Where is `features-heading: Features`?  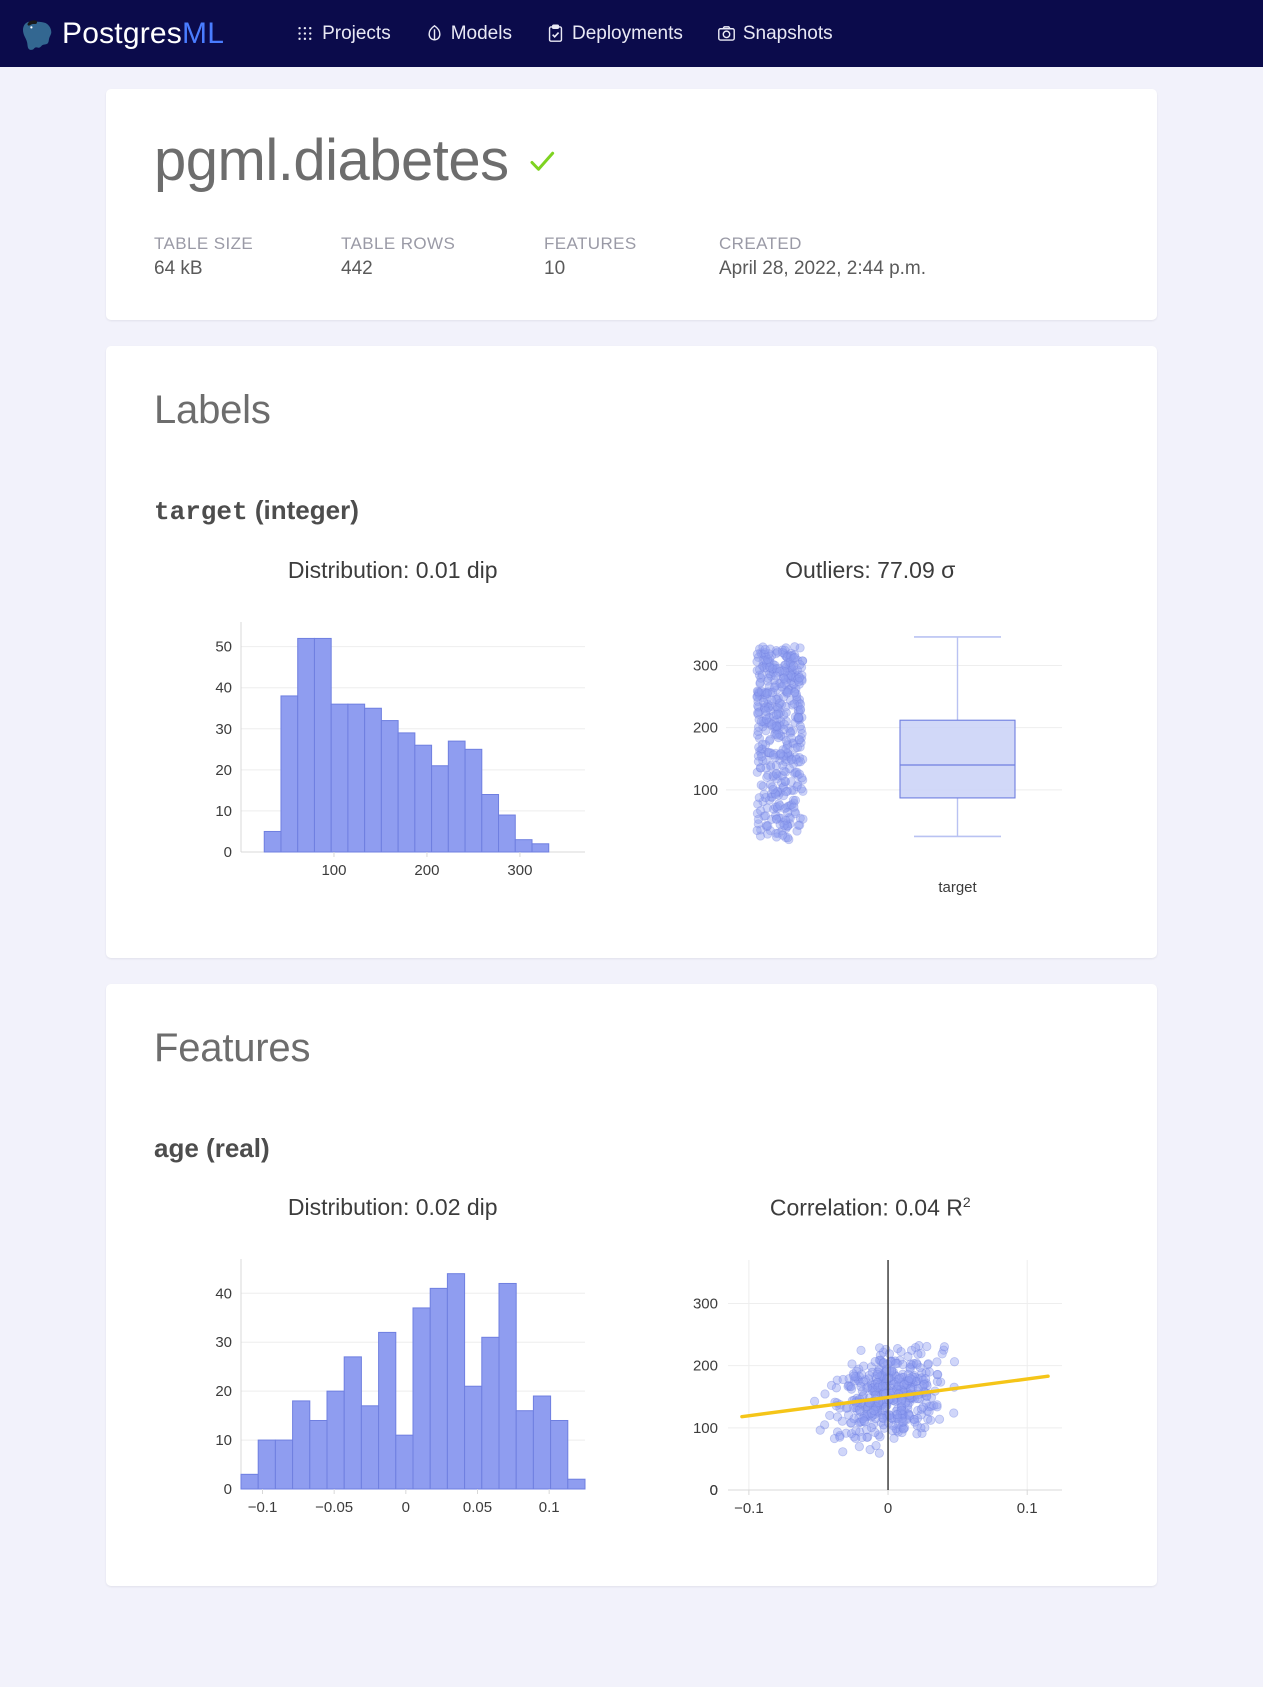
features-heading: Features is located at coordinates (232, 1047).